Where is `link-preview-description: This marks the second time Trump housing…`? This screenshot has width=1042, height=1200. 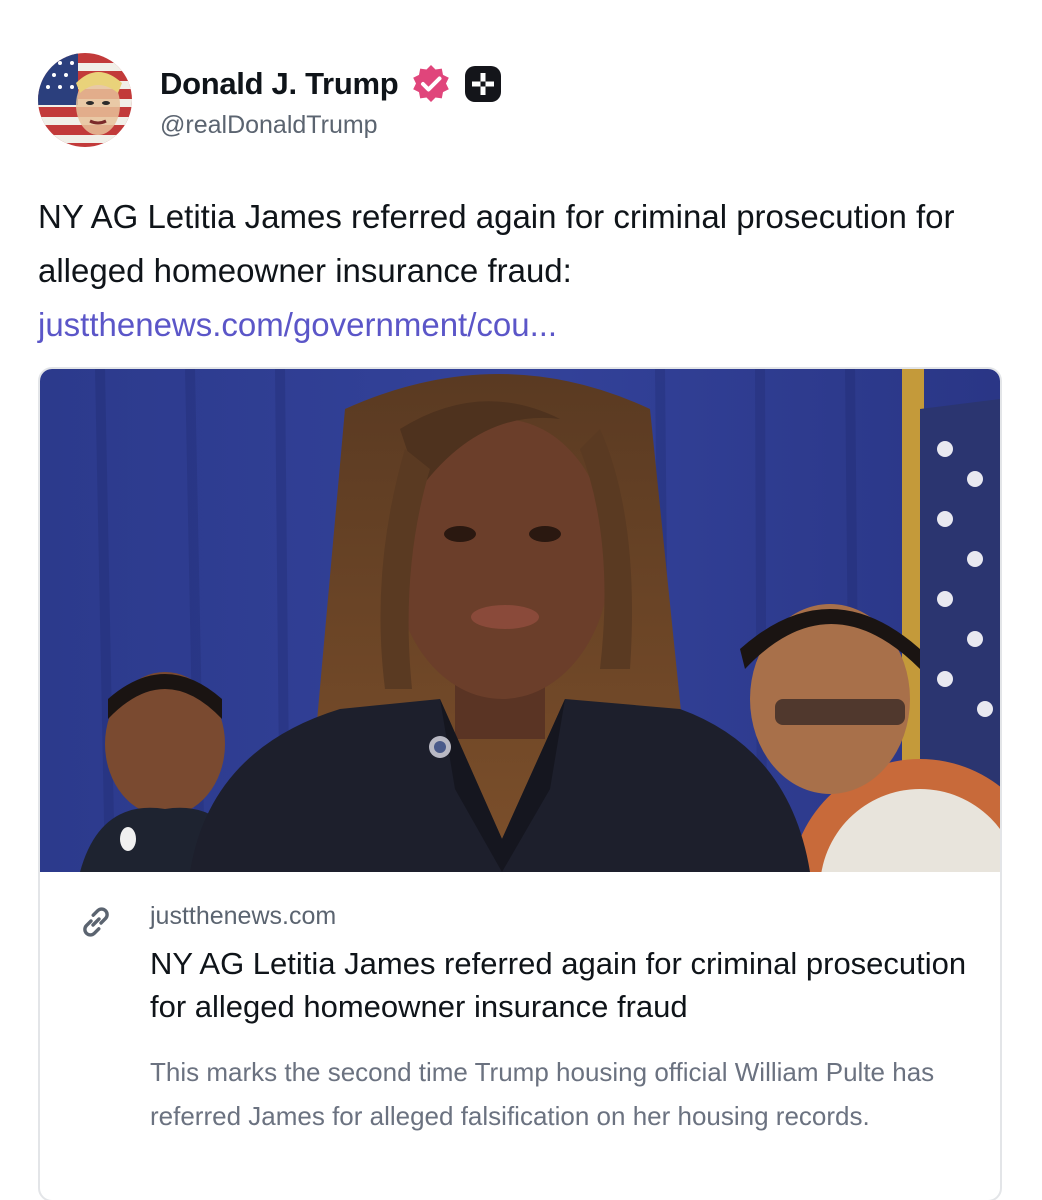 link-preview-description: This marks the second time Trump housing… is located at coordinates (542, 1094).